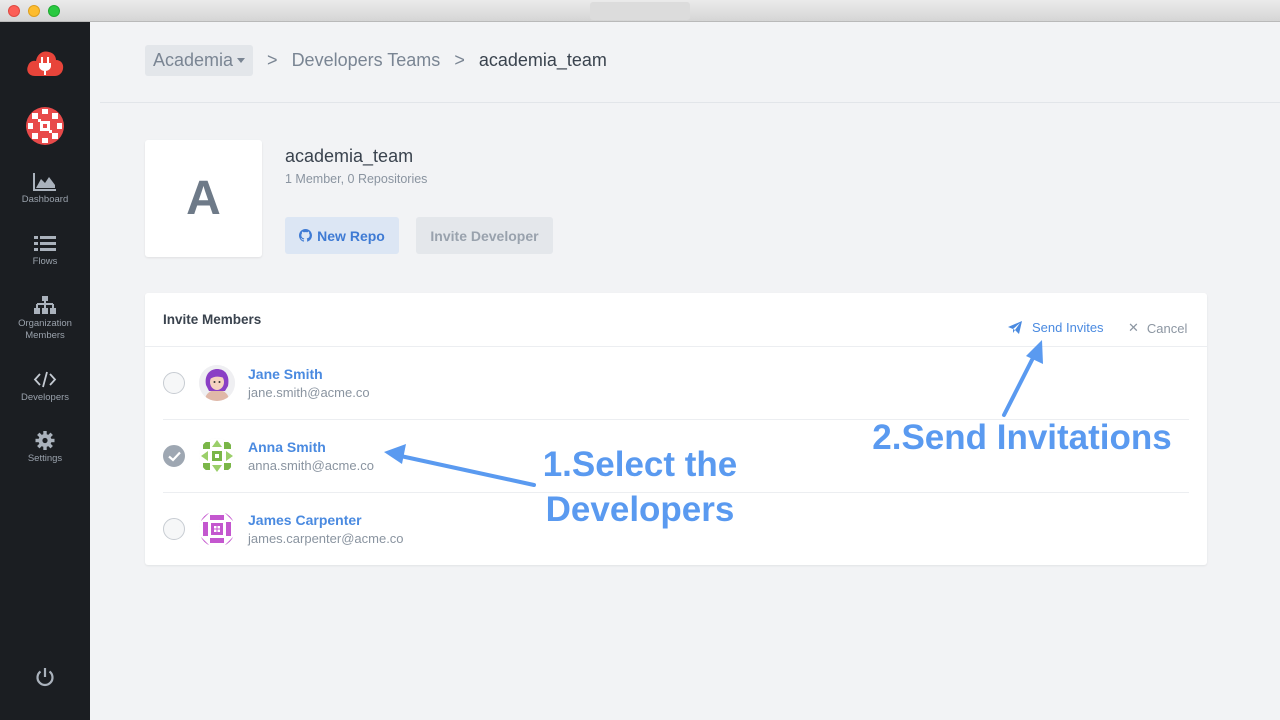  I want to click on sidebar-item-dashboard: Dashboard, so click(45, 189).